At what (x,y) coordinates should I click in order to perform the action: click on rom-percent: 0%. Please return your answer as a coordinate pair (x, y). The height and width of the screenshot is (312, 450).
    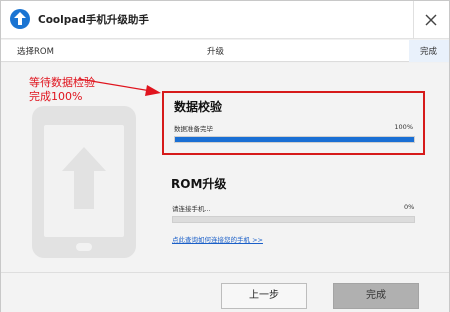
    Looking at the image, I should click on (409, 207).